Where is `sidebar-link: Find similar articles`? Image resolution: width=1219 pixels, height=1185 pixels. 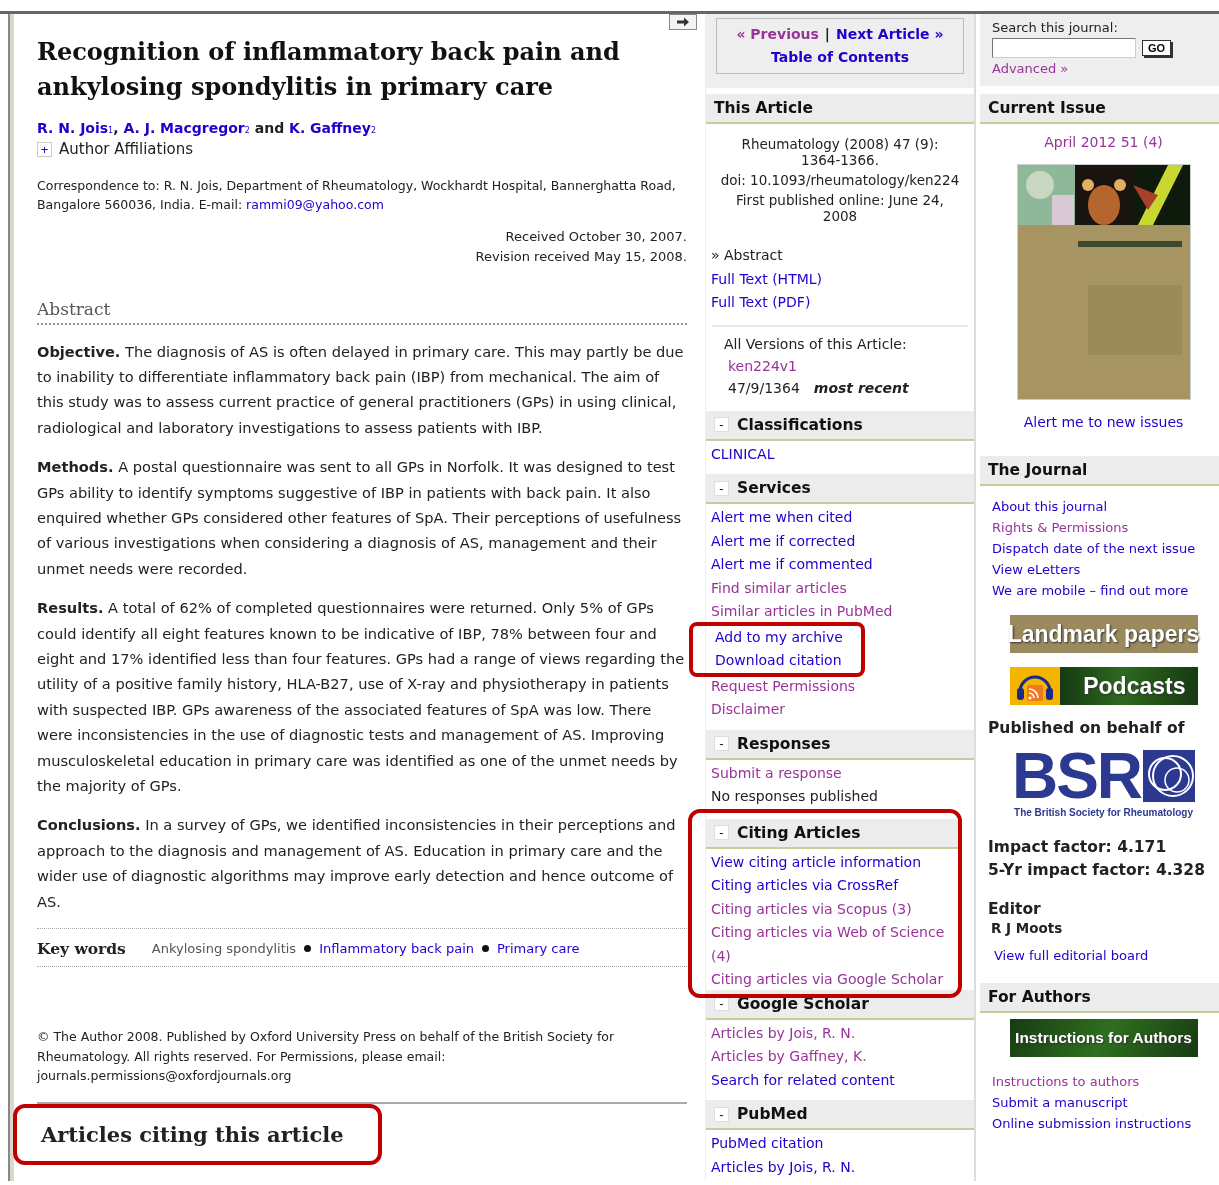 sidebar-link: Find similar articles is located at coordinates (779, 588).